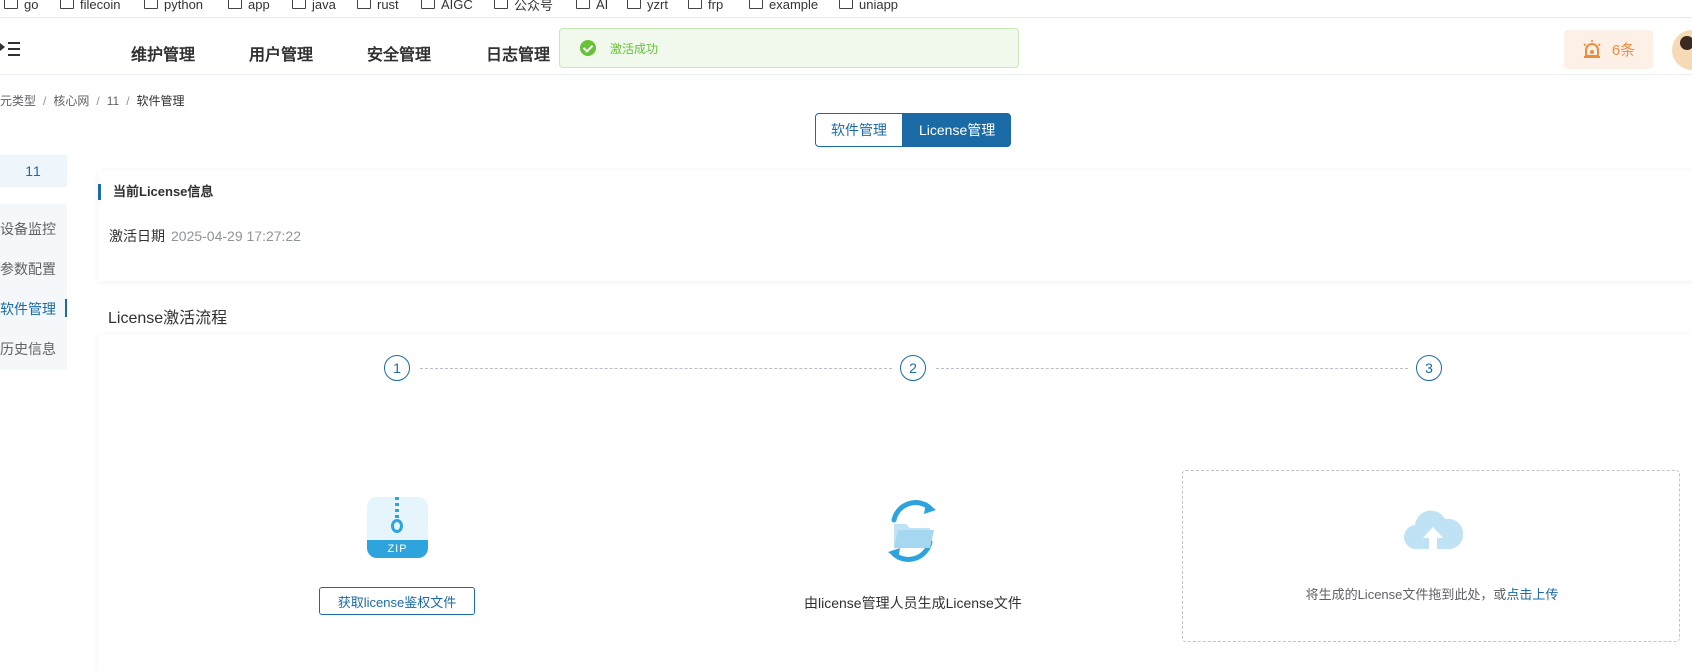  I want to click on bookmark-uniapp: uniapp, so click(868, 7).